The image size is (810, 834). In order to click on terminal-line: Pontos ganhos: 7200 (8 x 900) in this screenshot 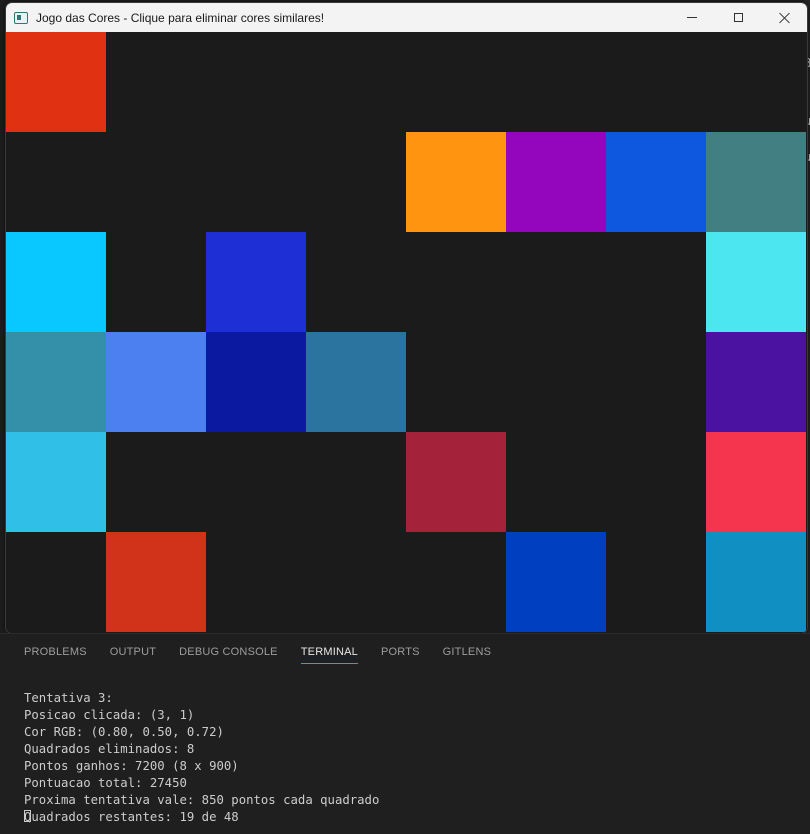, I will do `click(131, 766)`.